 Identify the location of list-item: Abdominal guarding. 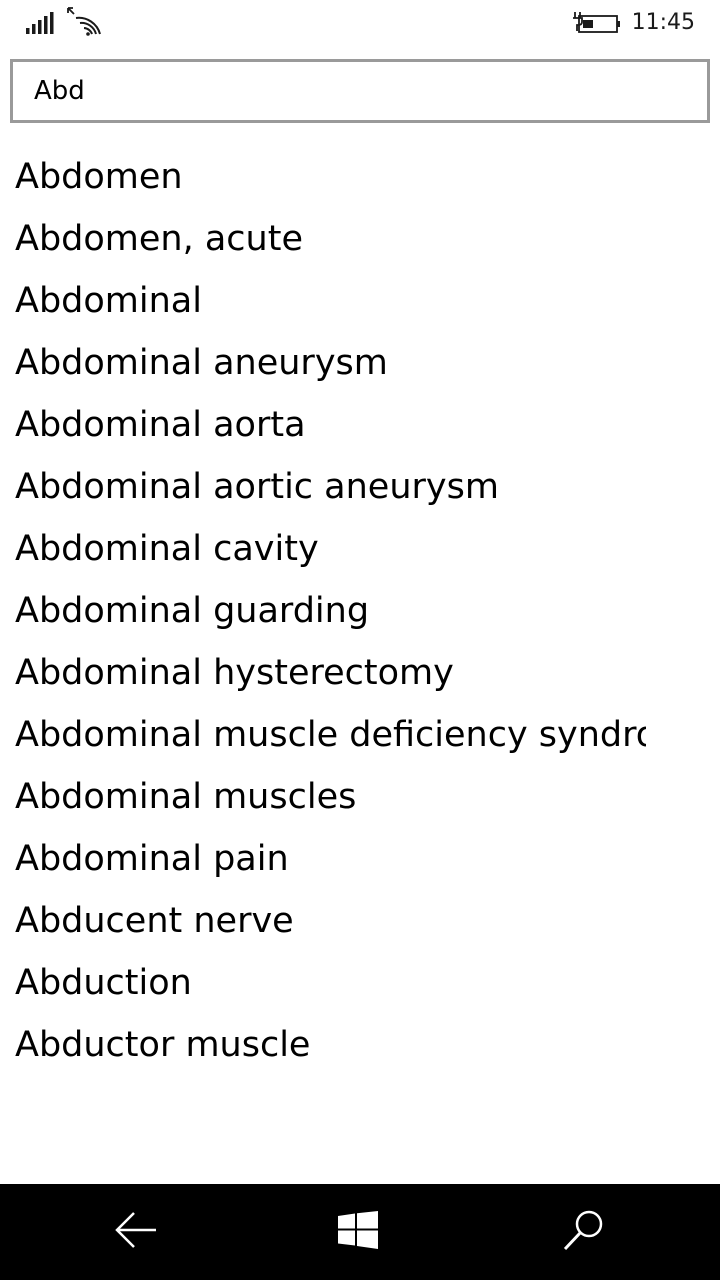
(323, 611).